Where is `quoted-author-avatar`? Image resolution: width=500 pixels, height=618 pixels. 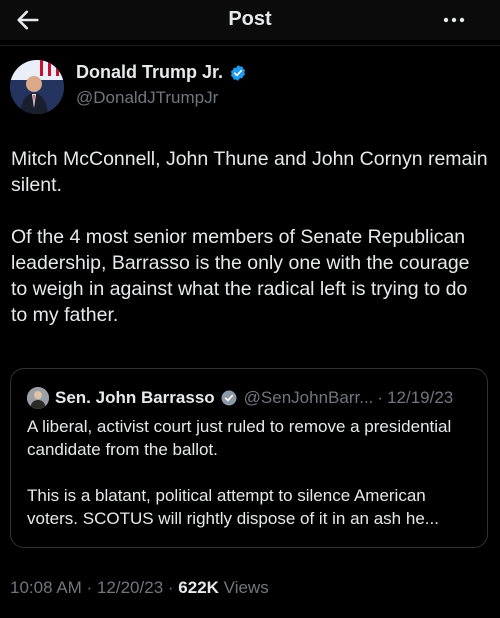
quoted-author-avatar is located at coordinates (38, 398).